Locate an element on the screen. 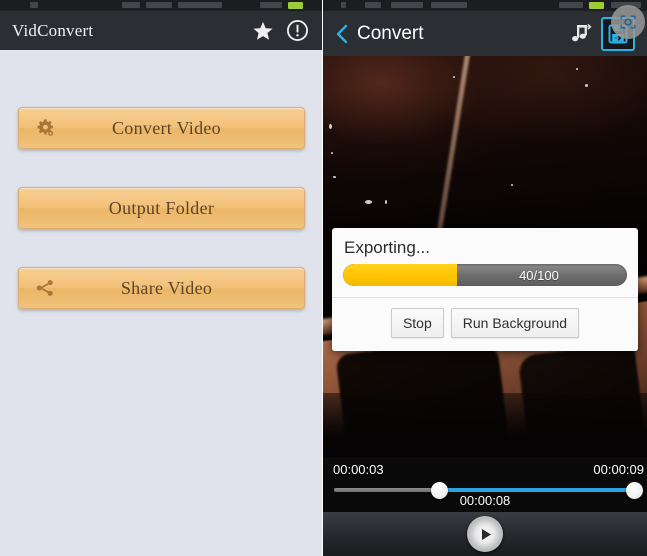  export-progress-dialog: Exporting... 40/100 Stop Run Background is located at coordinates (485, 289).